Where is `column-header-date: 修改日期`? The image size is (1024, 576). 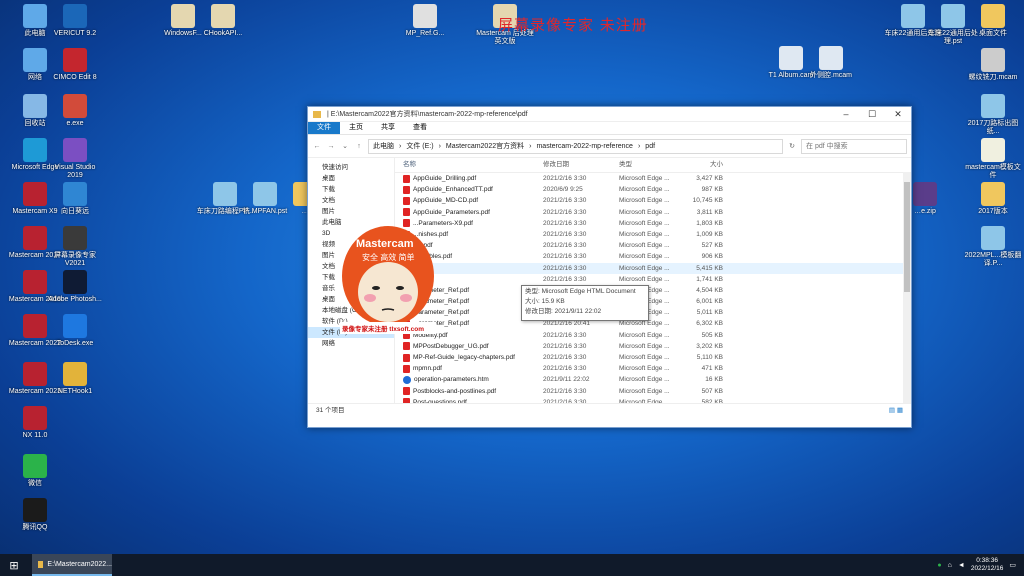 column-header-date: 修改日期 is located at coordinates (581, 165).